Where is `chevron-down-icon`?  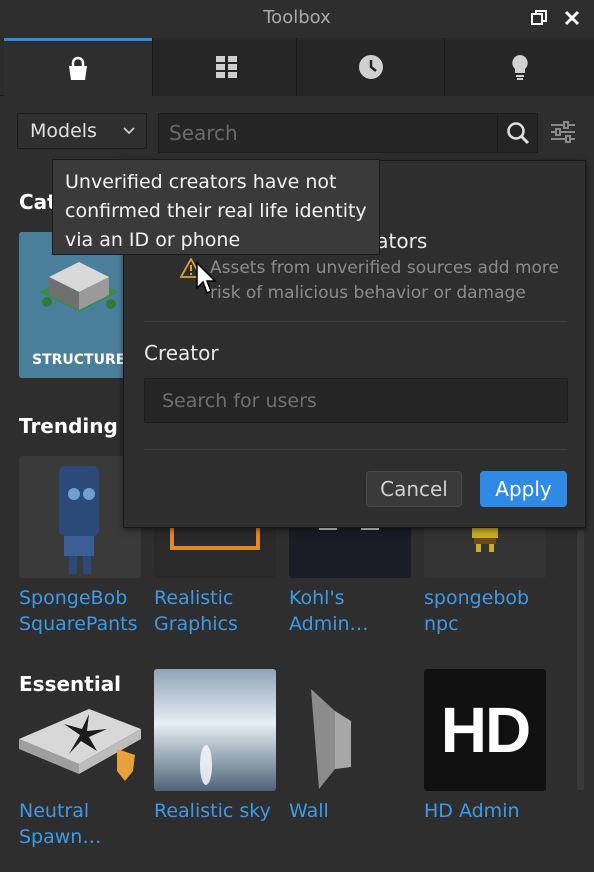 chevron-down-icon is located at coordinates (129, 131).